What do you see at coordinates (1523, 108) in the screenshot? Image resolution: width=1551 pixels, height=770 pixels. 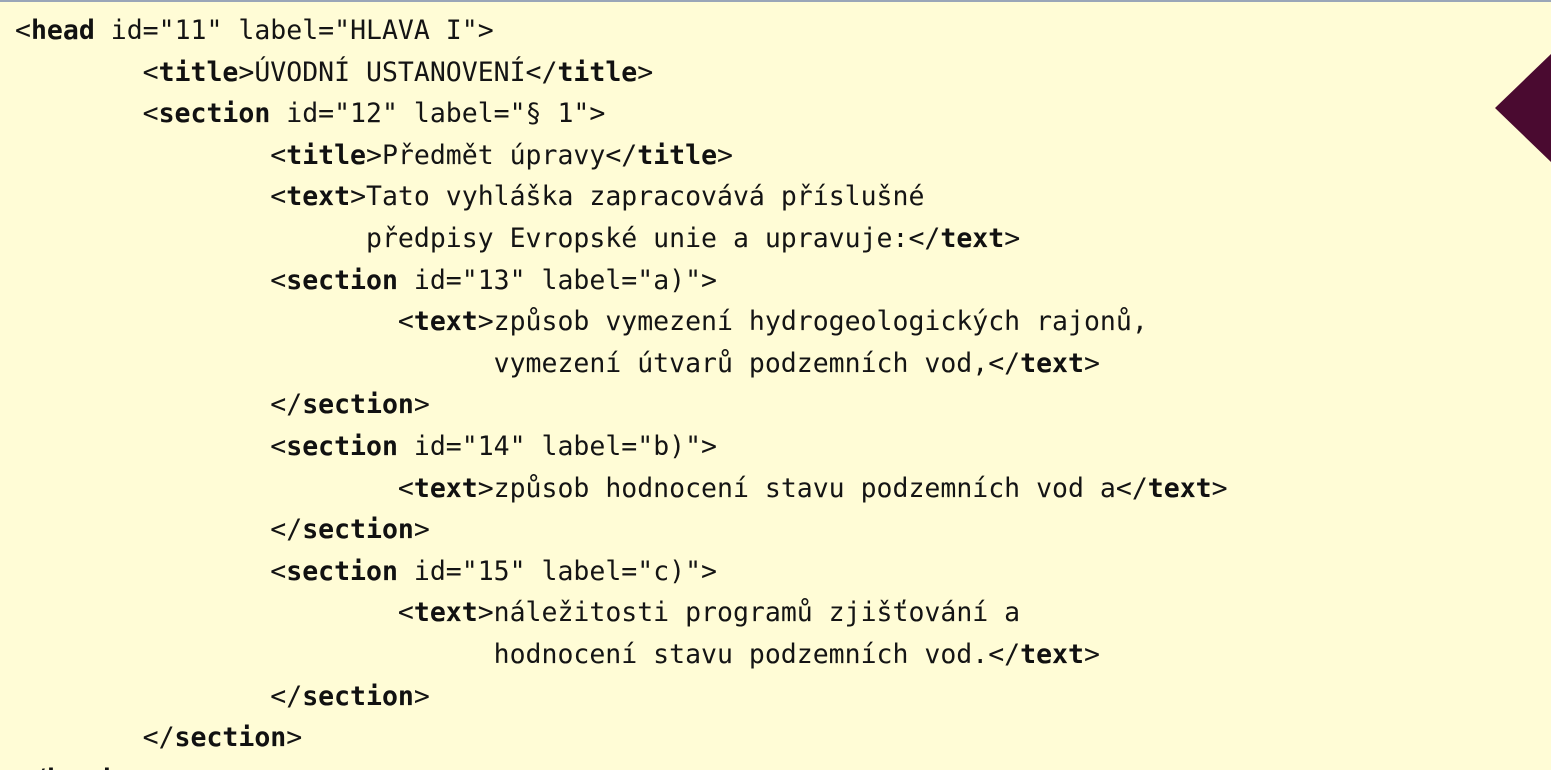 I see `triangle-left-icon` at bounding box center [1523, 108].